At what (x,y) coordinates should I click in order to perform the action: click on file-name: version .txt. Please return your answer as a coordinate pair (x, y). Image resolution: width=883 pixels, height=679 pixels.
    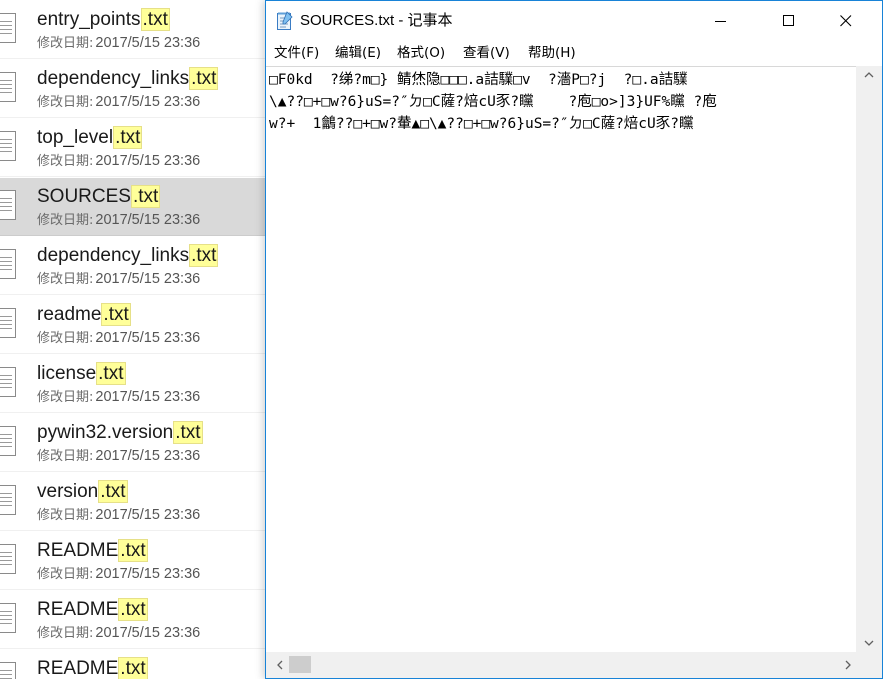
    Looking at the image, I should click on (82, 492).